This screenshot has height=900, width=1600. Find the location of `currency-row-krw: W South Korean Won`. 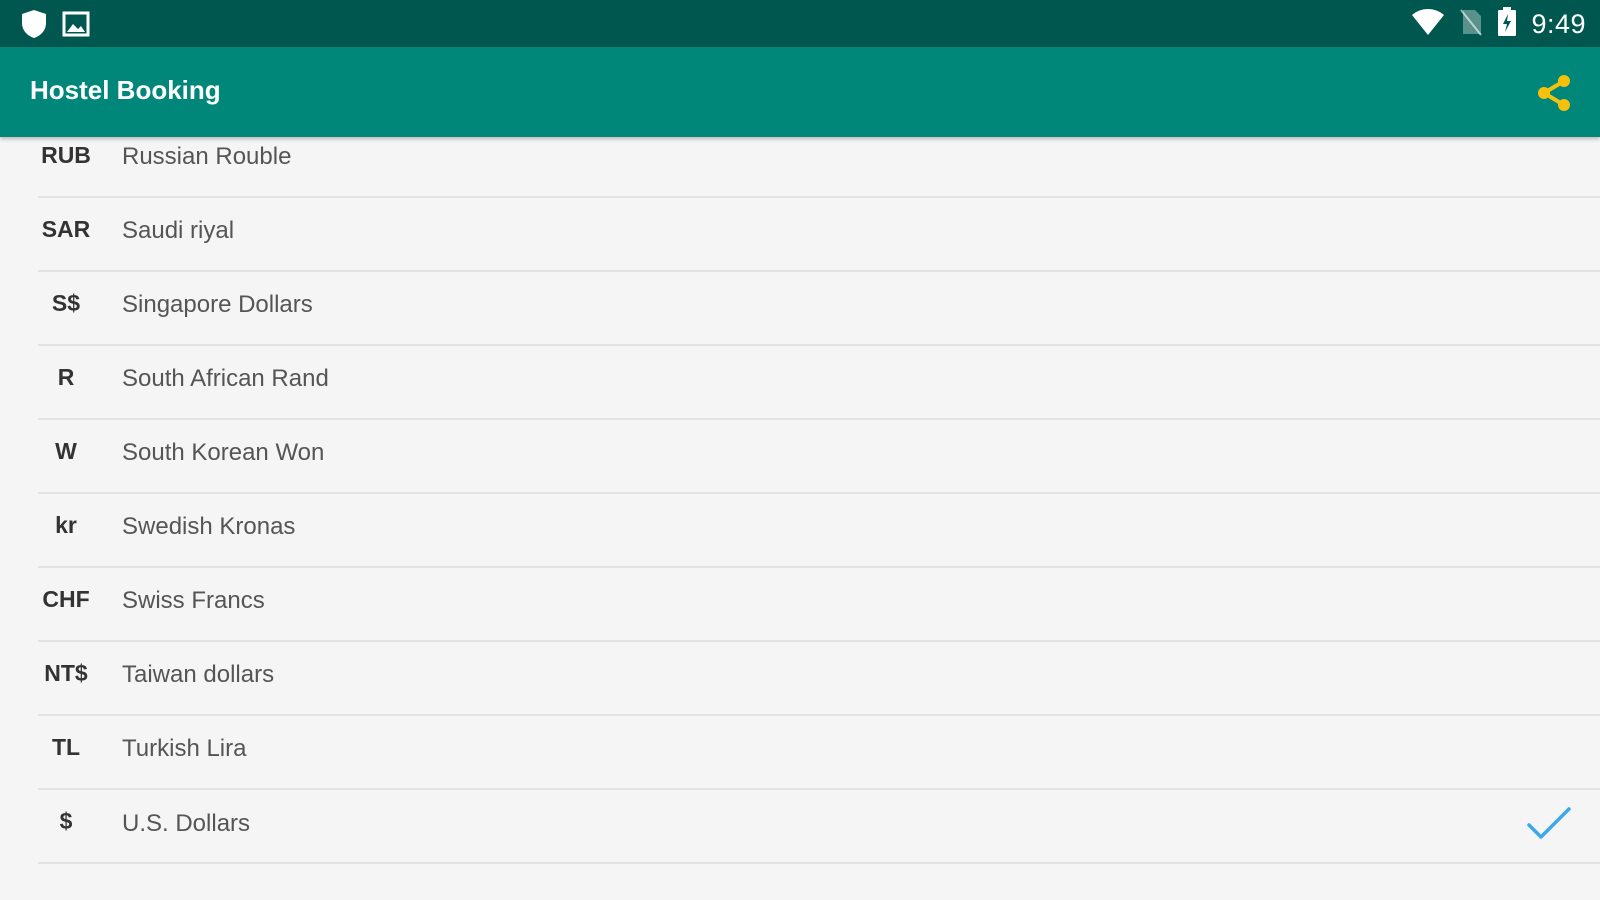

currency-row-krw: W South Korean Won is located at coordinates (800, 457).